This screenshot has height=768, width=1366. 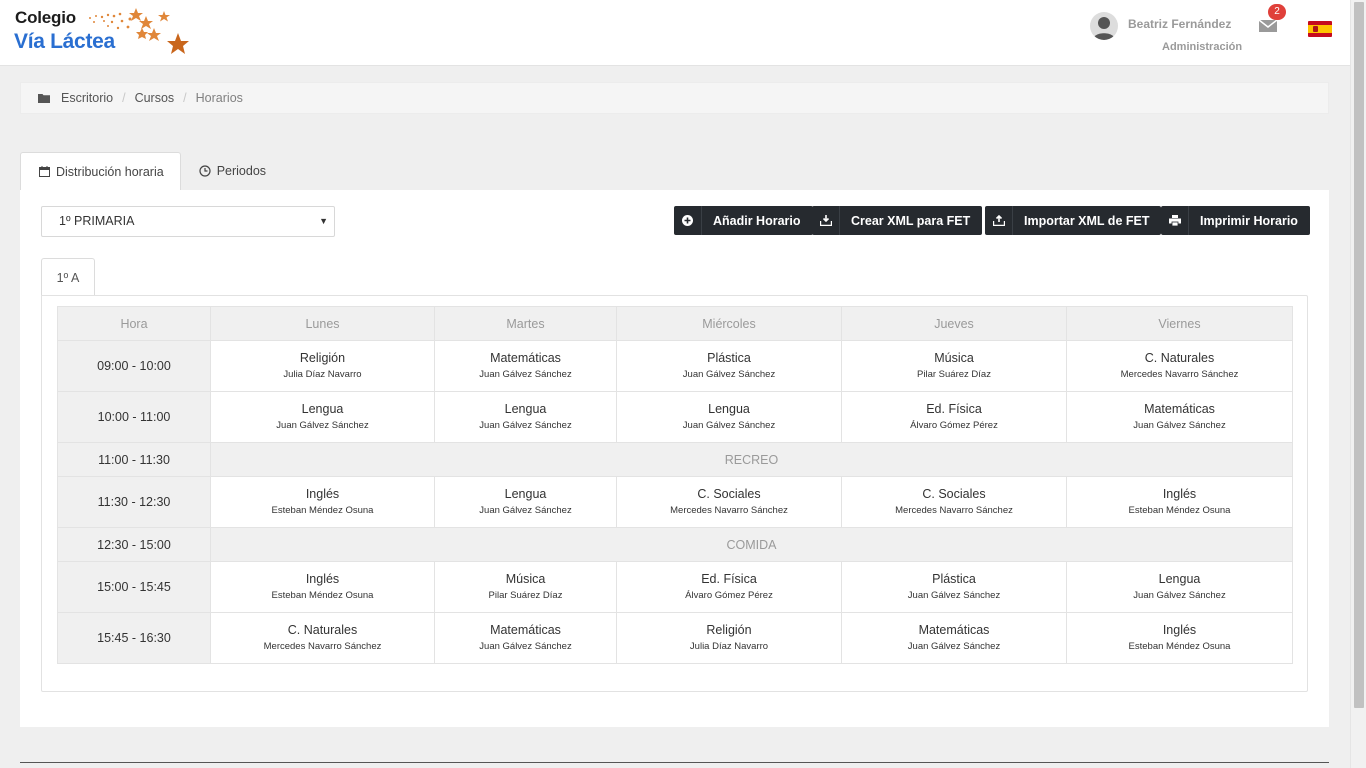 I want to click on envelope-icon, so click(x=1268, y=25).